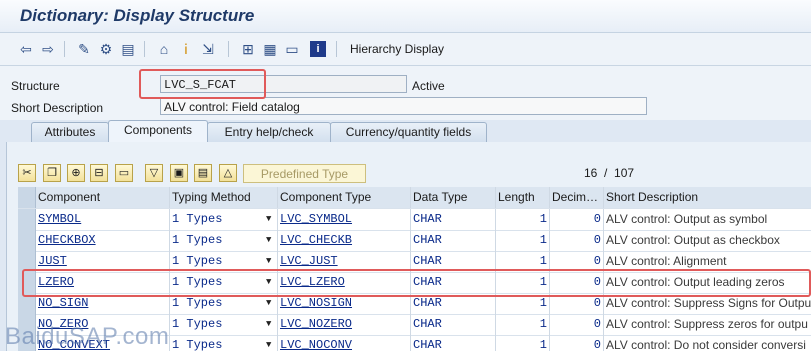 Image resolution: width=811 pixels, height=351 pixels. What do you see at coordinates (316, 344) in the screenshot?
I see `component-type-cell-text: LVC_NOCONV` at bounding box center [316, 344].